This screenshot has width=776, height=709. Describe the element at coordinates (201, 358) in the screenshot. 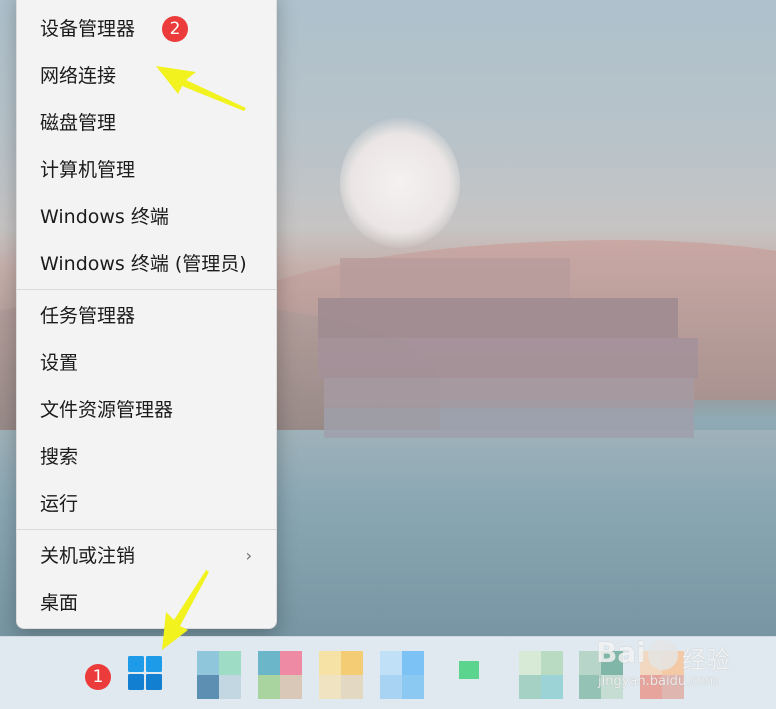

I see `annotation-arrow-icon` at that location.